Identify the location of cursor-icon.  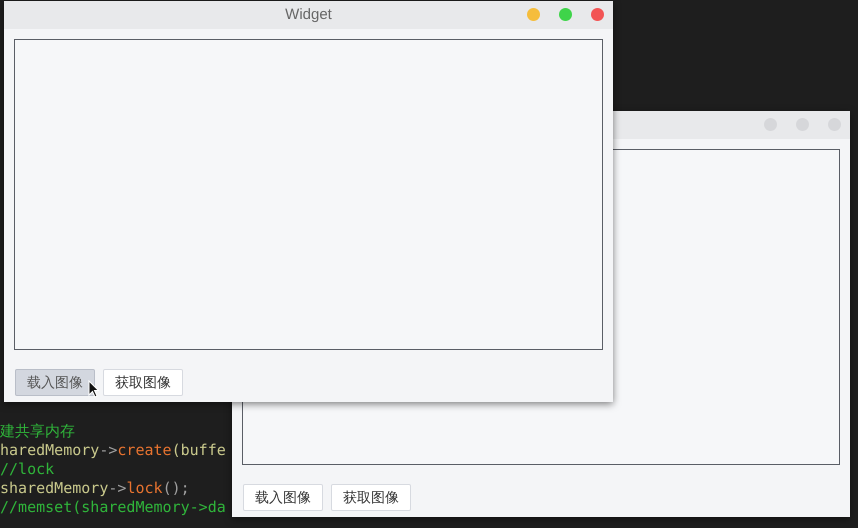
(93, 389).